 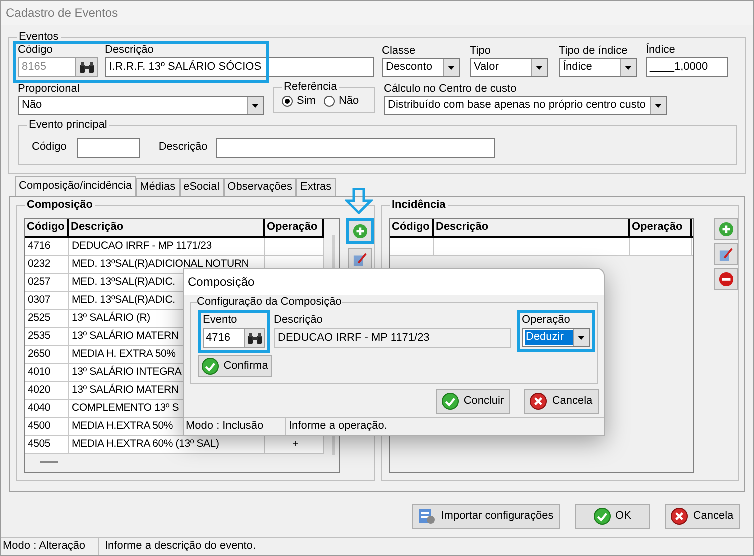 What do you see at coordinates (427, 516) in the screenshot?
I see `import-icon` at bounding box center [427, 516].